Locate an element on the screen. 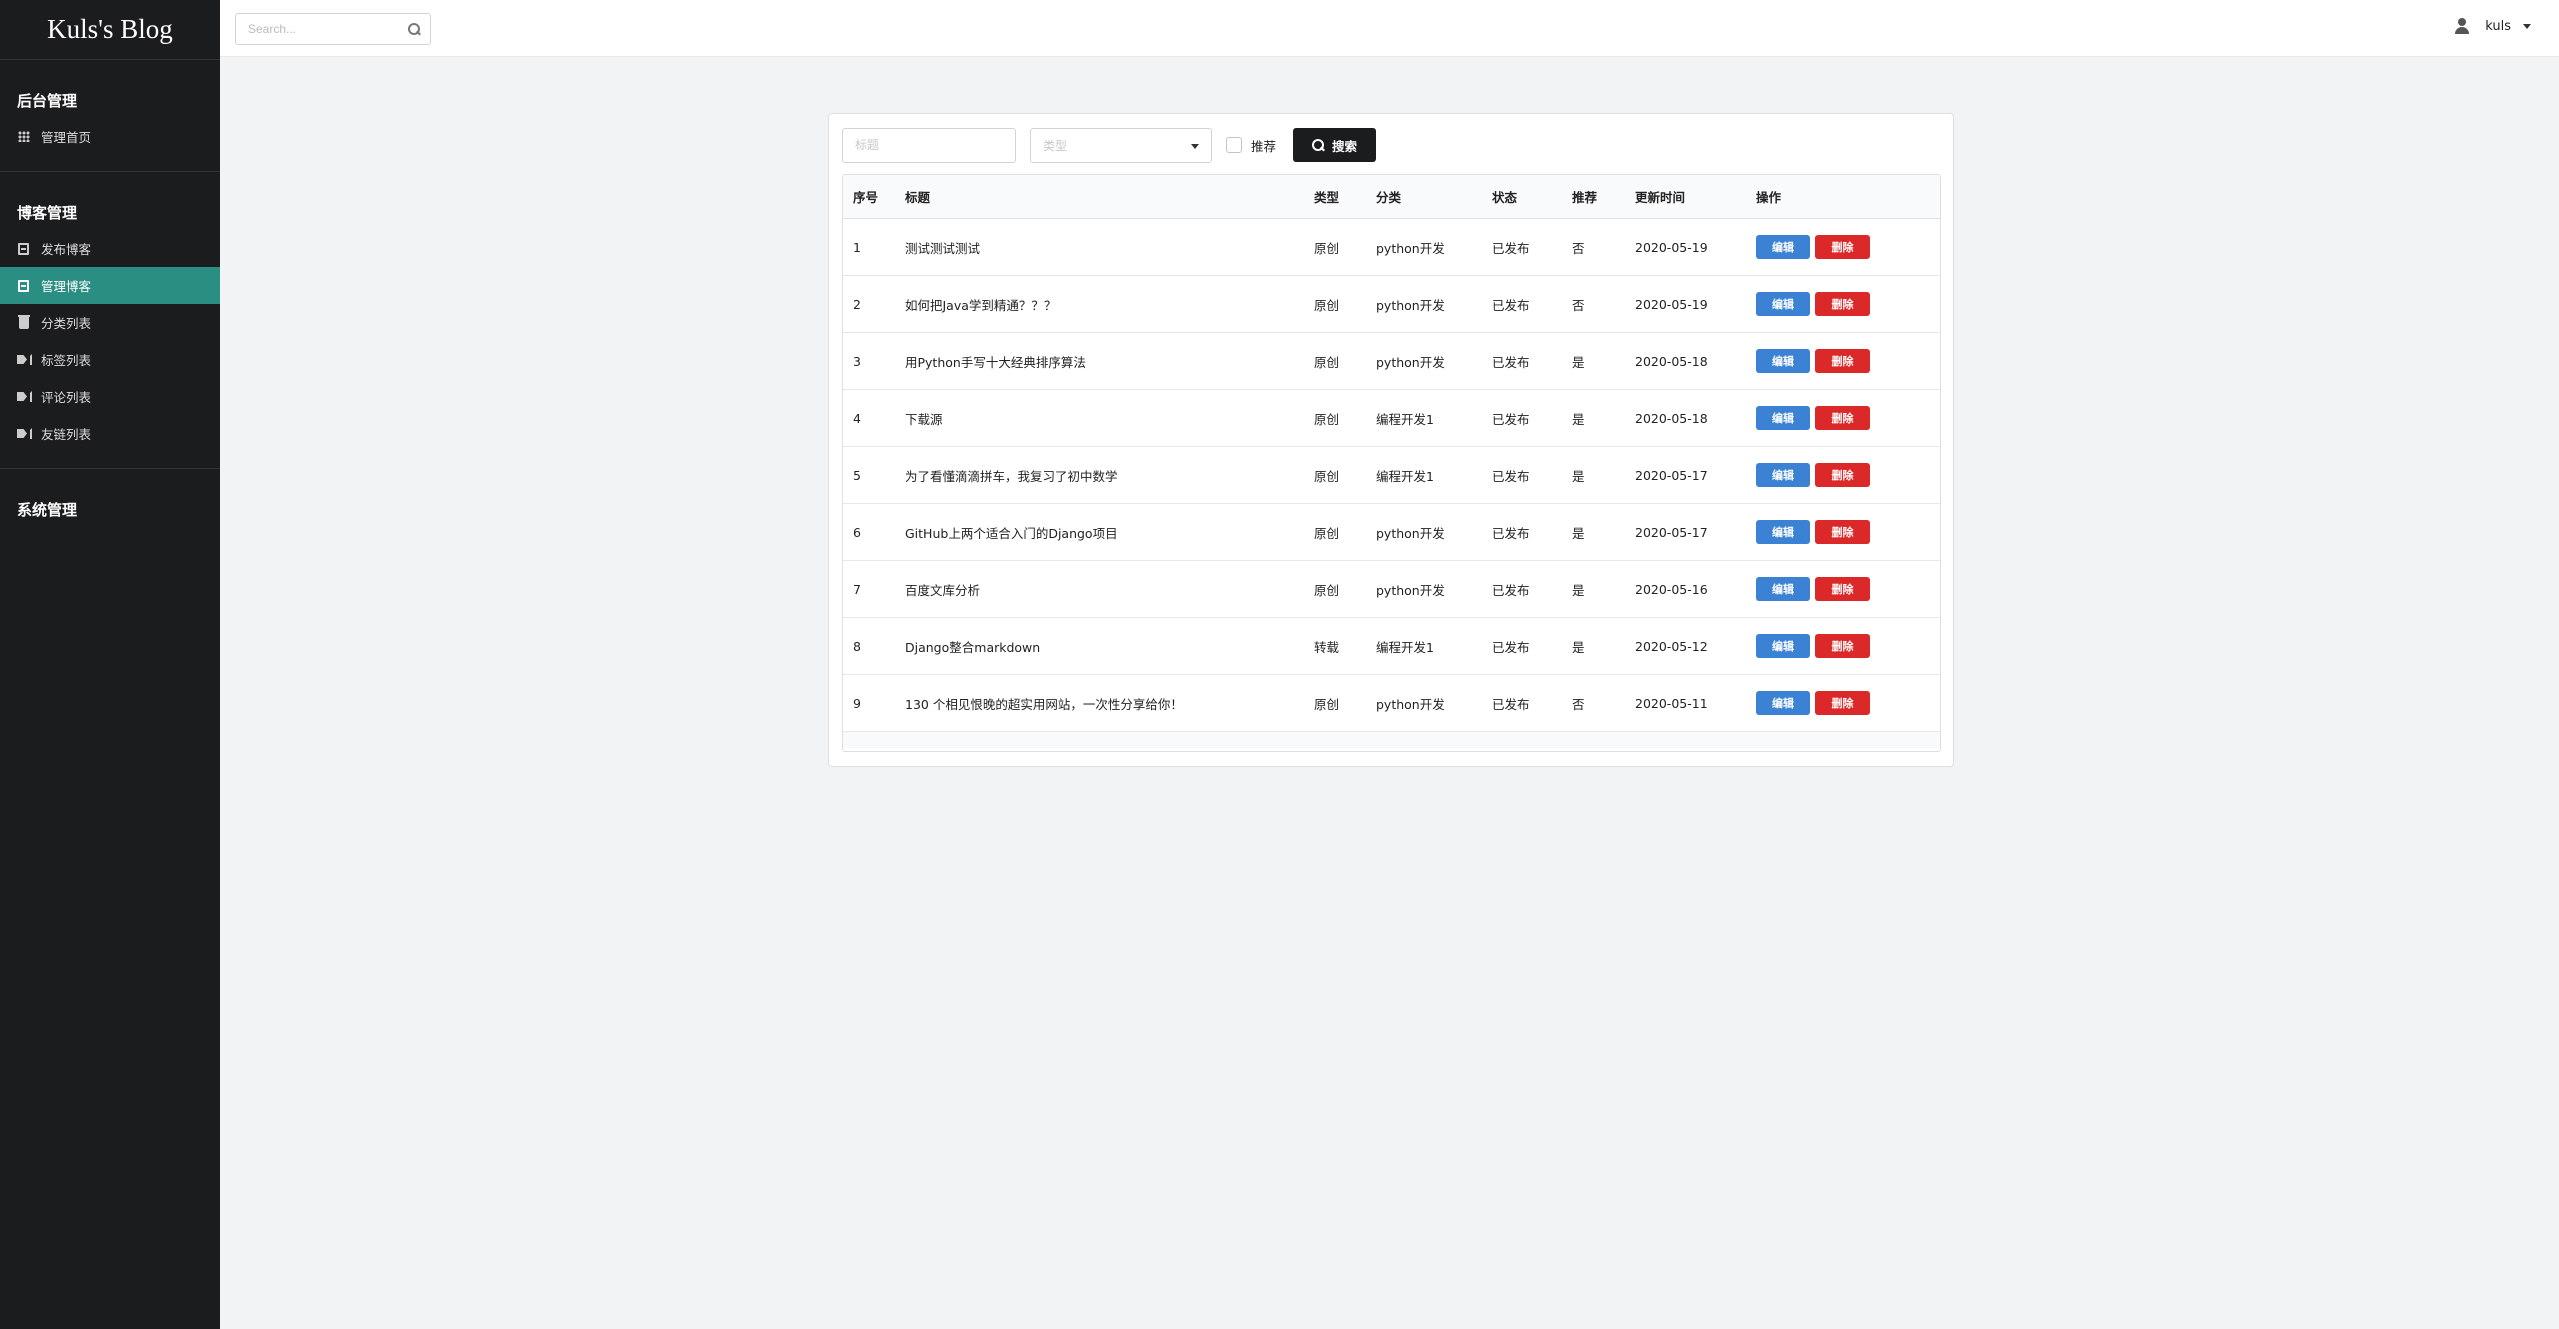 This screenshot has height=1329, width=2559. sidebar-item-comments: 评论列表 is located at coordinates (110, 396).